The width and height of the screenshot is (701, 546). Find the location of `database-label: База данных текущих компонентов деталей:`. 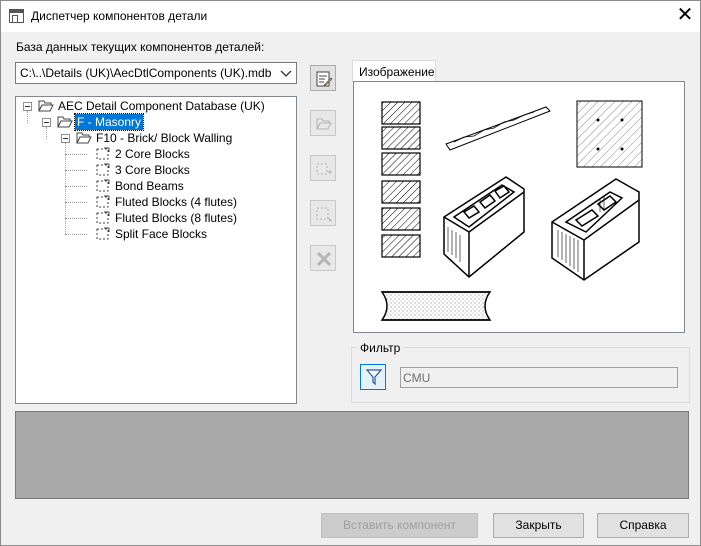

database-label: База данных текущих компонентов деталей: is located at coordinates (140, 47).